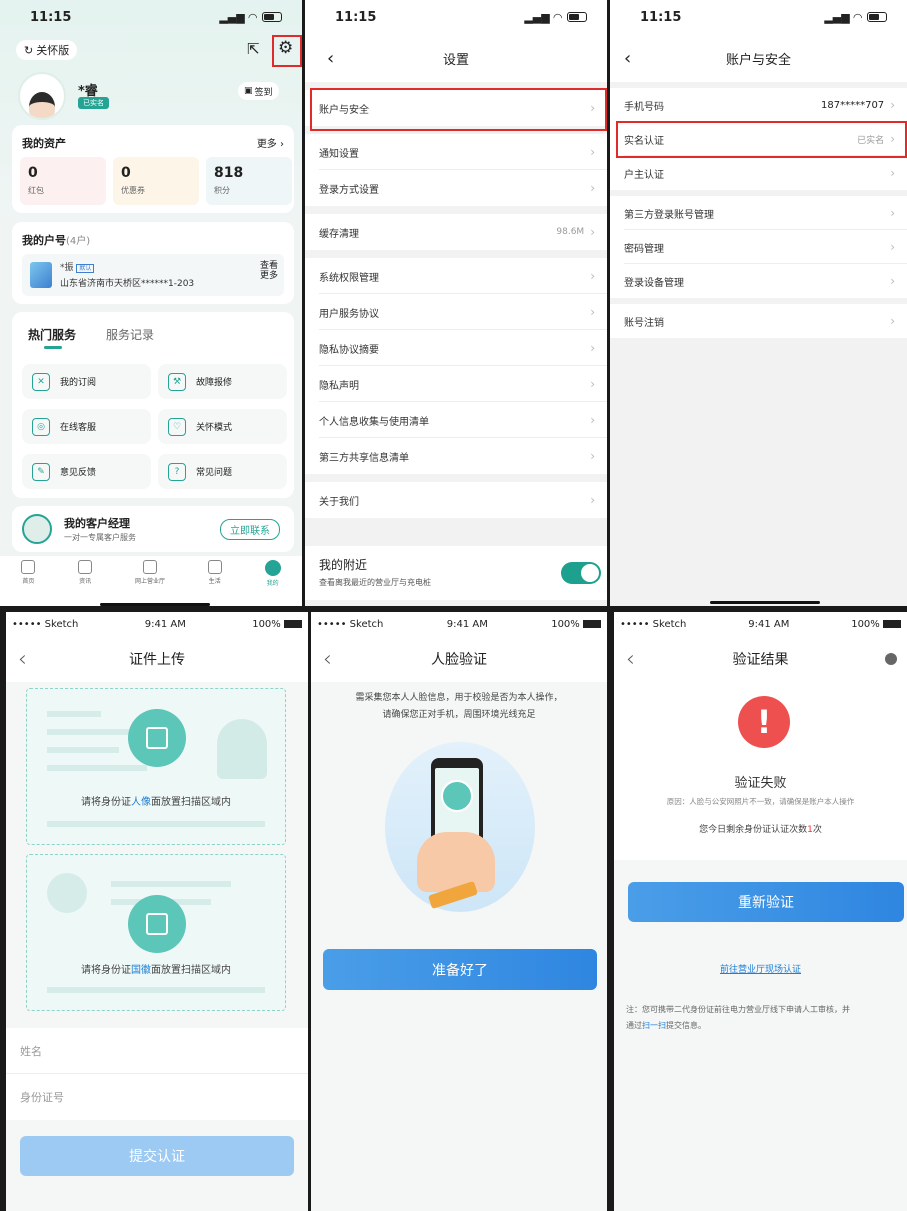  Describe the element at coordinates (214, 572) in the screenshot. I see `tab-item: 生活` at that location.